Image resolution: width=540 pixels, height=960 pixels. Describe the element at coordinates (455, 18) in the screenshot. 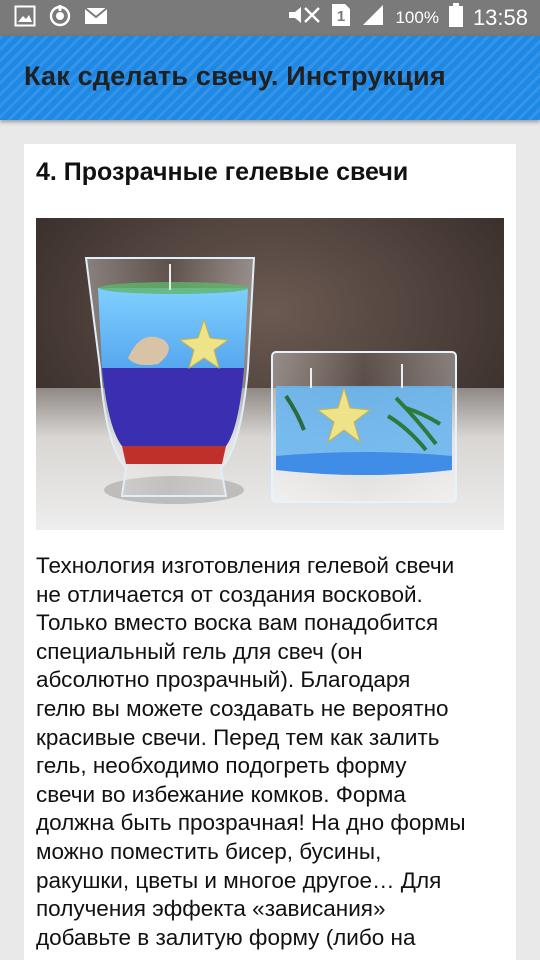

I see `battery-icon` at that location.